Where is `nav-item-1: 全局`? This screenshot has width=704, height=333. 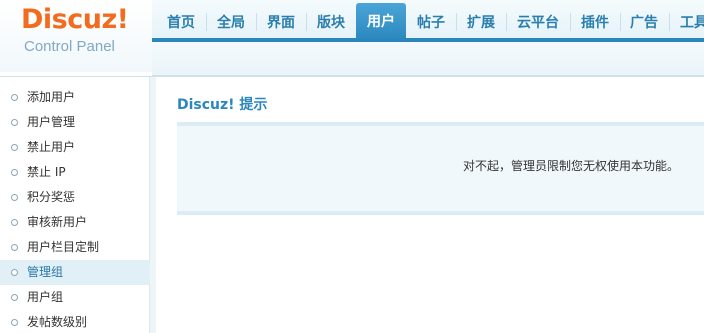 nav-item-1: 全局 is located at coordinates (231, 23).